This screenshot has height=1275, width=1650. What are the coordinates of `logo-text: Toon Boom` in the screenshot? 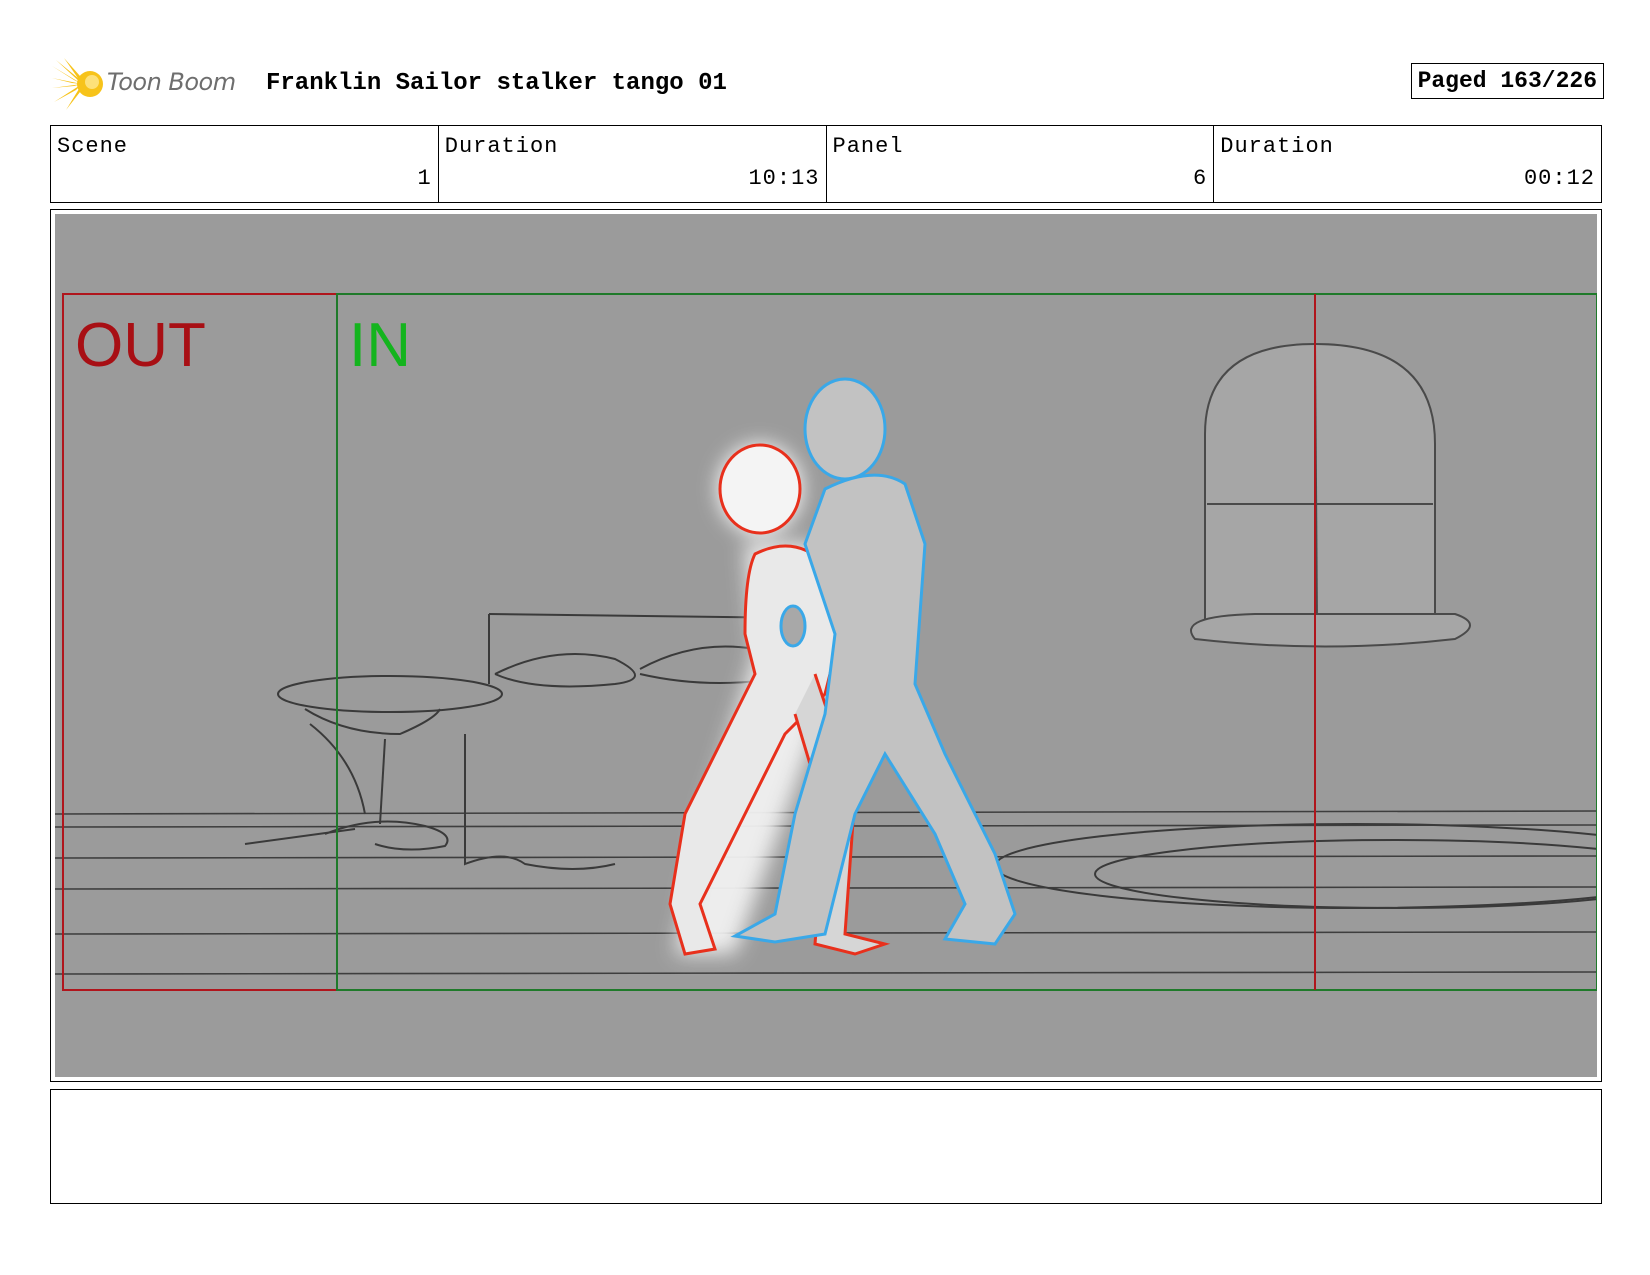 It's located at (171, 82).